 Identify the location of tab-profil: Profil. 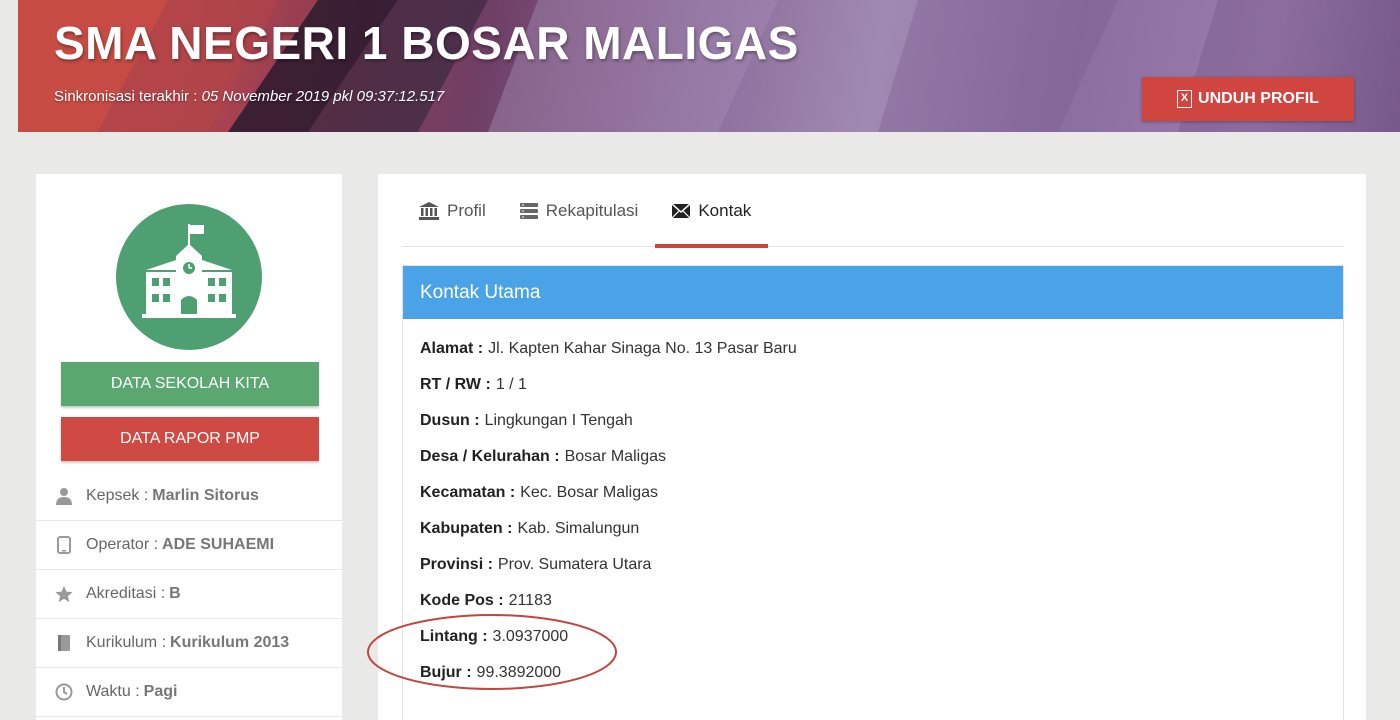
(452, 210).